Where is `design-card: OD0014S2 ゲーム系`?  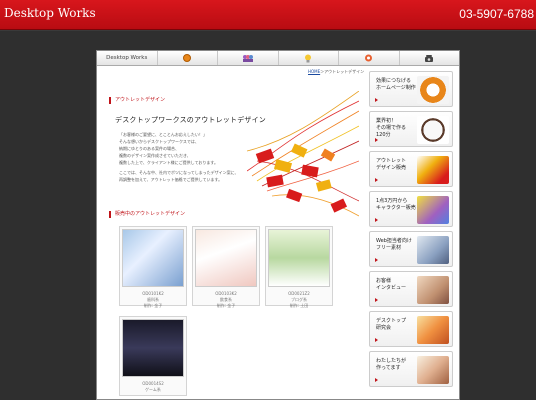 design-card: OD0014S2 ゲーム系 is located at coordinates (153, 356).